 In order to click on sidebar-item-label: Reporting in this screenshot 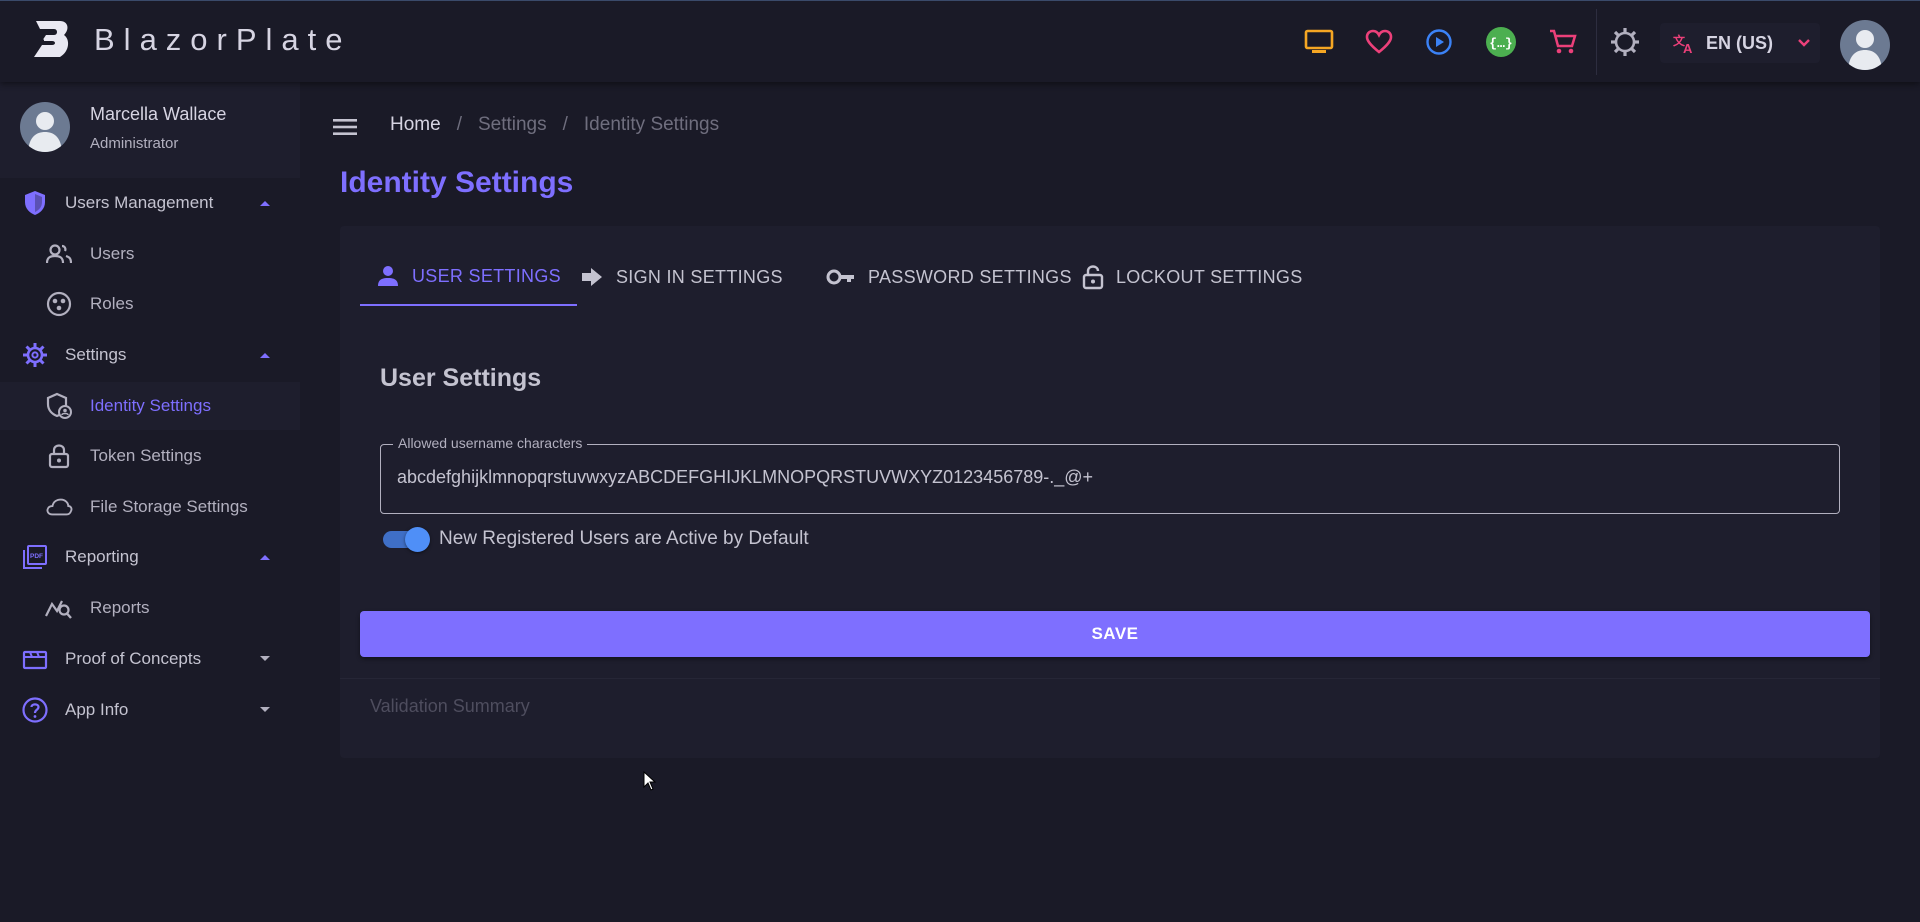, I will do `click(102, 556)`.